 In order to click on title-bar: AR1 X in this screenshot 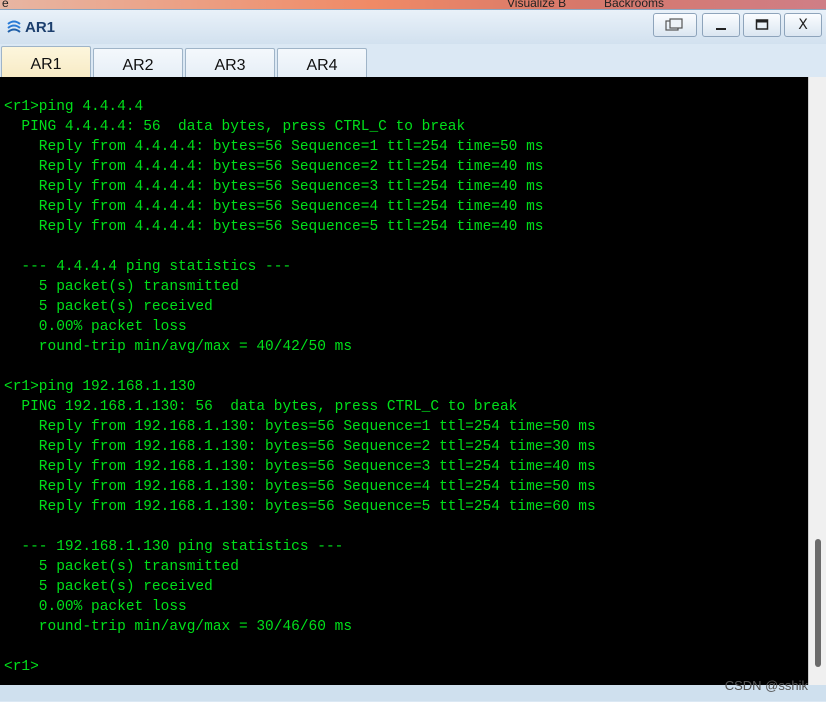, I will do `click(413, 27)`.